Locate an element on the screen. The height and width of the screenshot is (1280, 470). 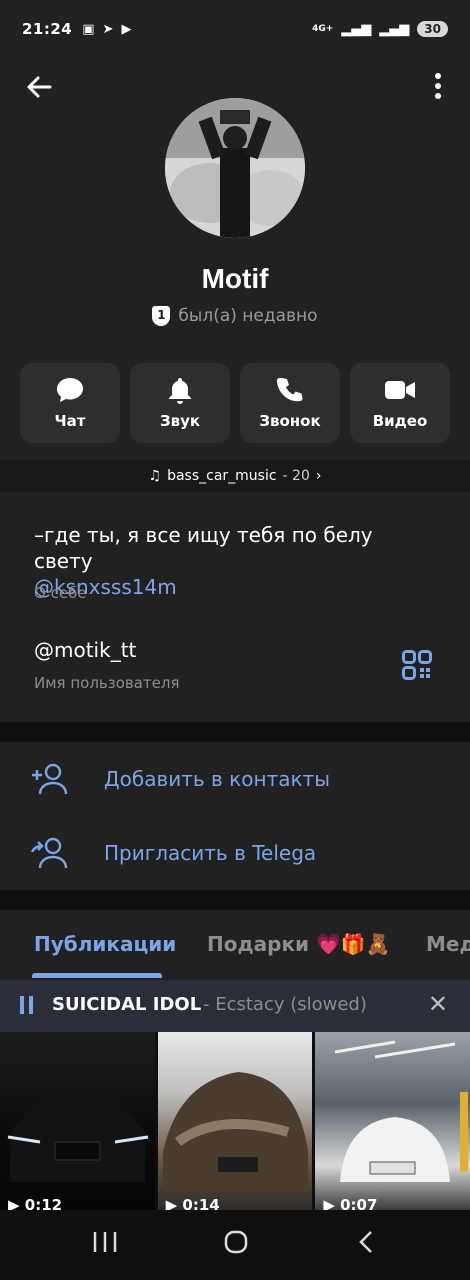
username-label: Имя пользователя is located at coordinates (107, 683).